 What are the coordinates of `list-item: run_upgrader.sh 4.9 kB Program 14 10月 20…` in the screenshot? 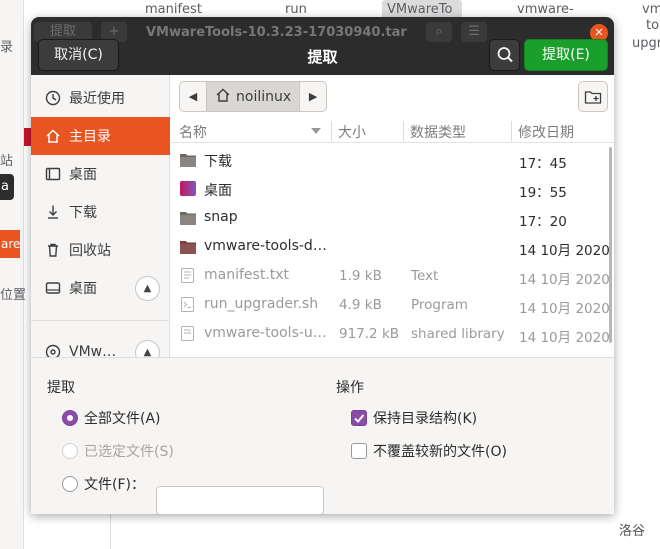 It's located at (391, 304).